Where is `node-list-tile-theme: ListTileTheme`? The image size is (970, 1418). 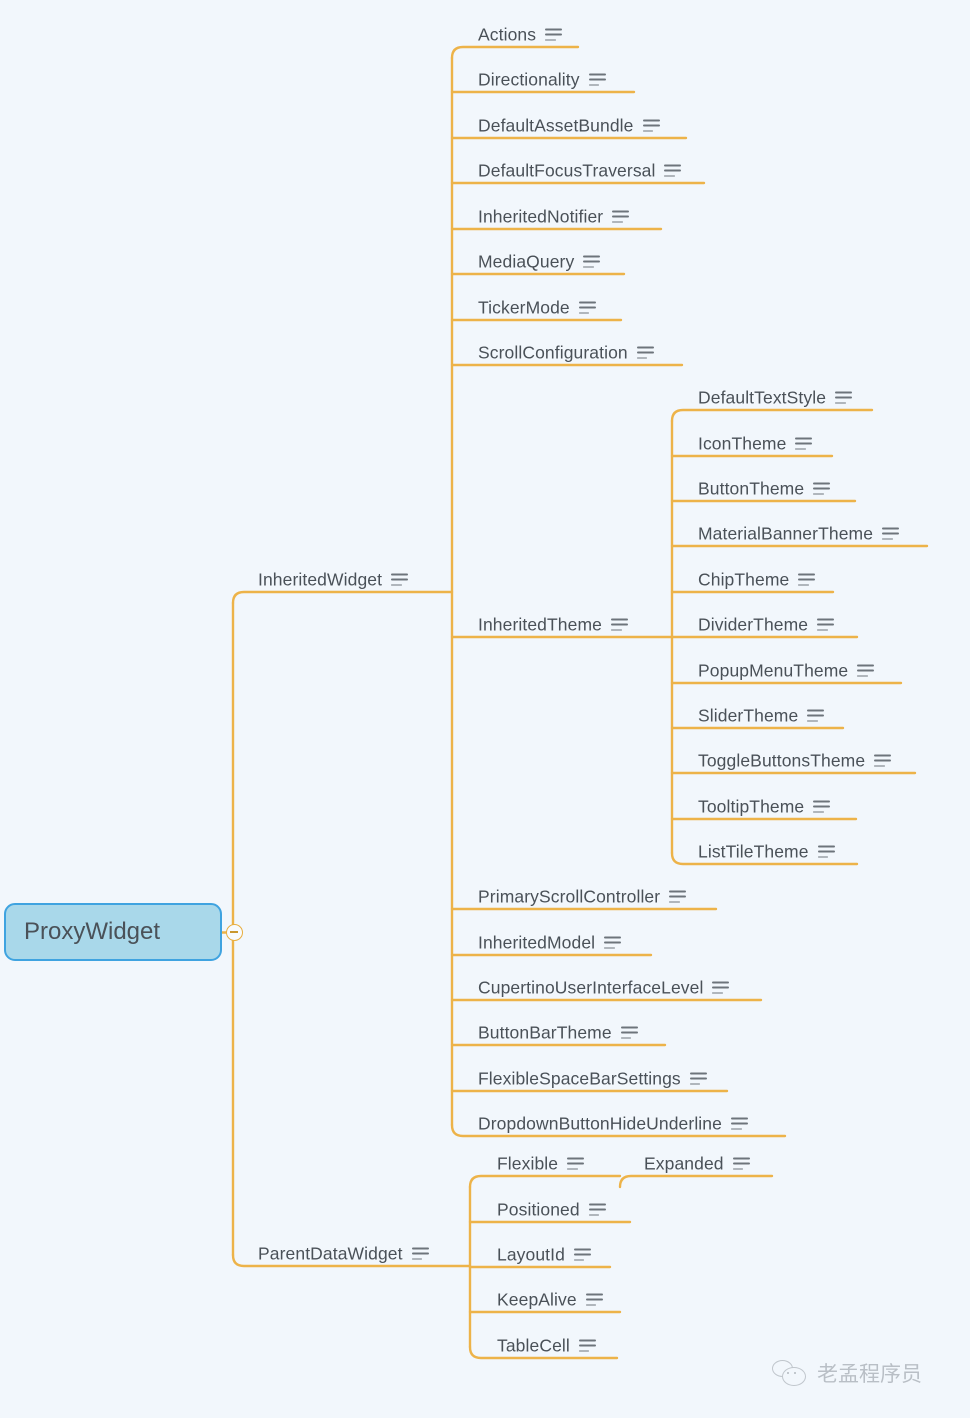 node-list-tile-theme: ListTileTheme is located at coordinates (766, 854).